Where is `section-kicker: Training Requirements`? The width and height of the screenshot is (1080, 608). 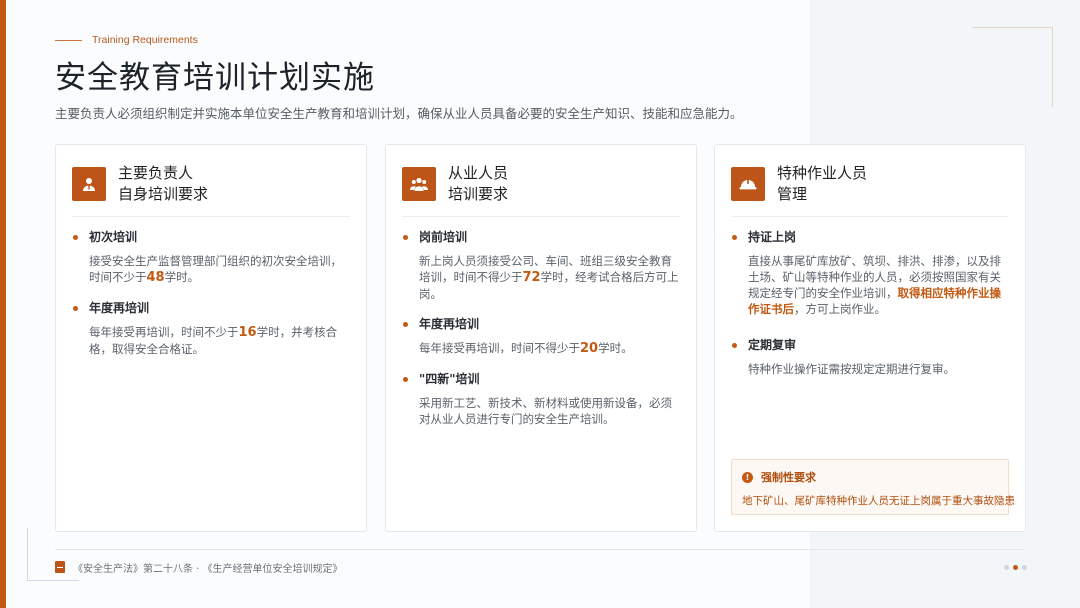 section-kicker: Training Requirements is located at coordinates (126, 40).